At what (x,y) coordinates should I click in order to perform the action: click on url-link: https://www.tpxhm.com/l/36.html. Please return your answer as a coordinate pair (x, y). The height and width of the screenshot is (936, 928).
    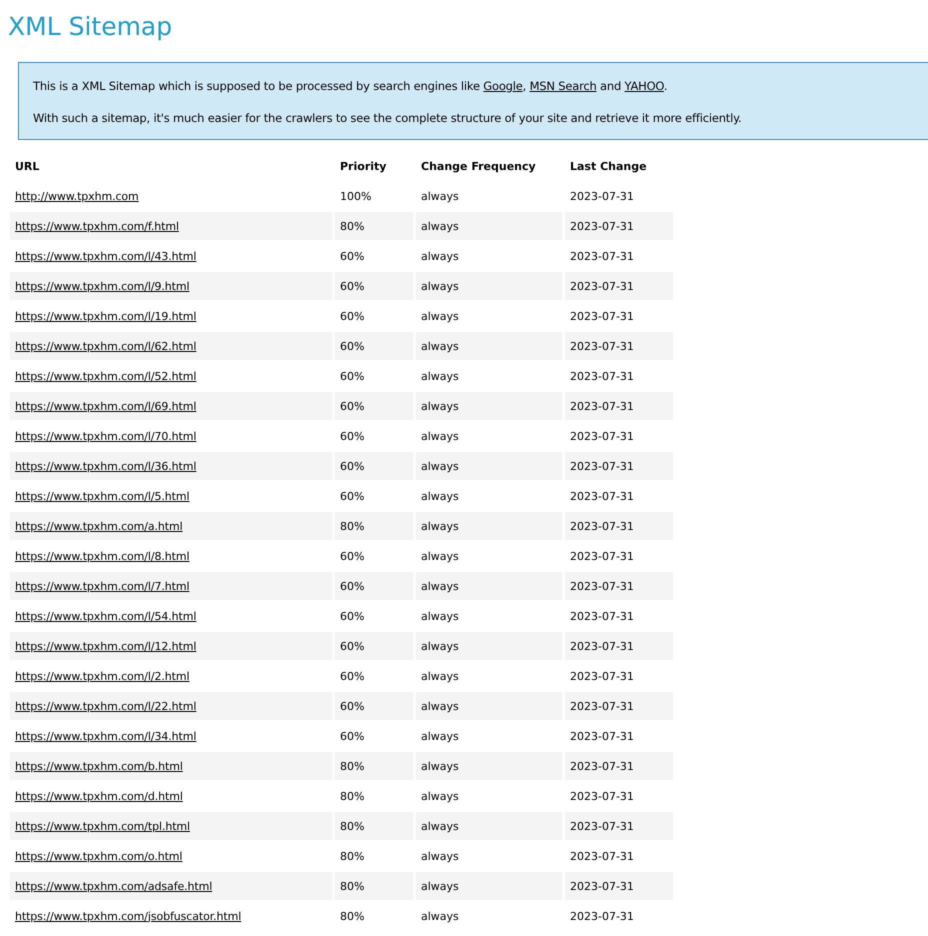
    Looking at the image, I should click on (105, 466).